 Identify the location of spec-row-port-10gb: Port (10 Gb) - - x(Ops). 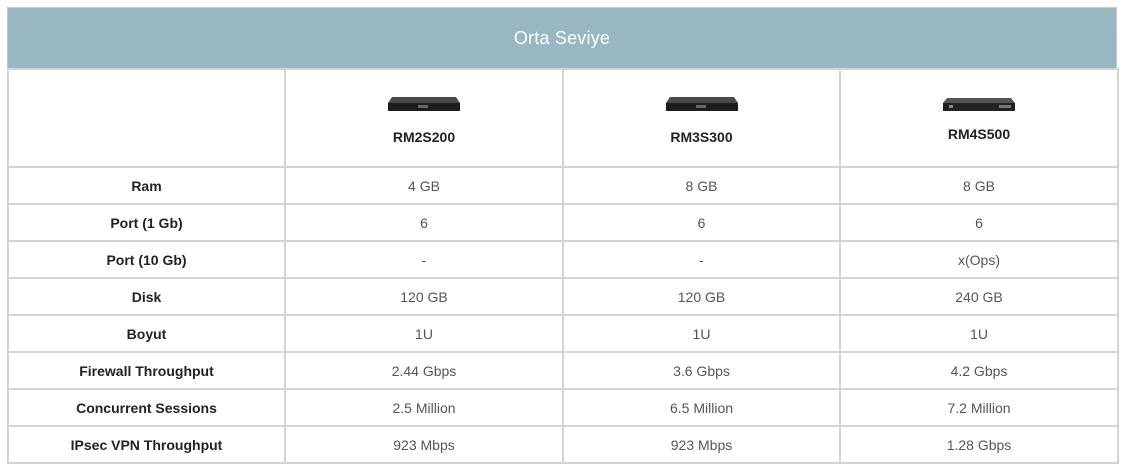
(563, 259).